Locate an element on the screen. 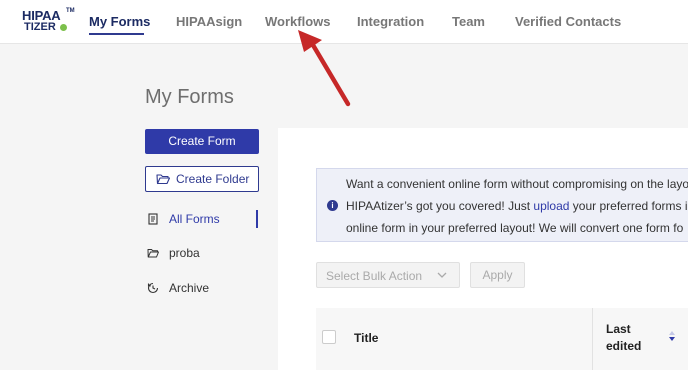 The width and height of the screenshot is (688, 370). info-text-fragment: HIPAAtizer’s got you covered! Just is located at coordinates (440, 206).